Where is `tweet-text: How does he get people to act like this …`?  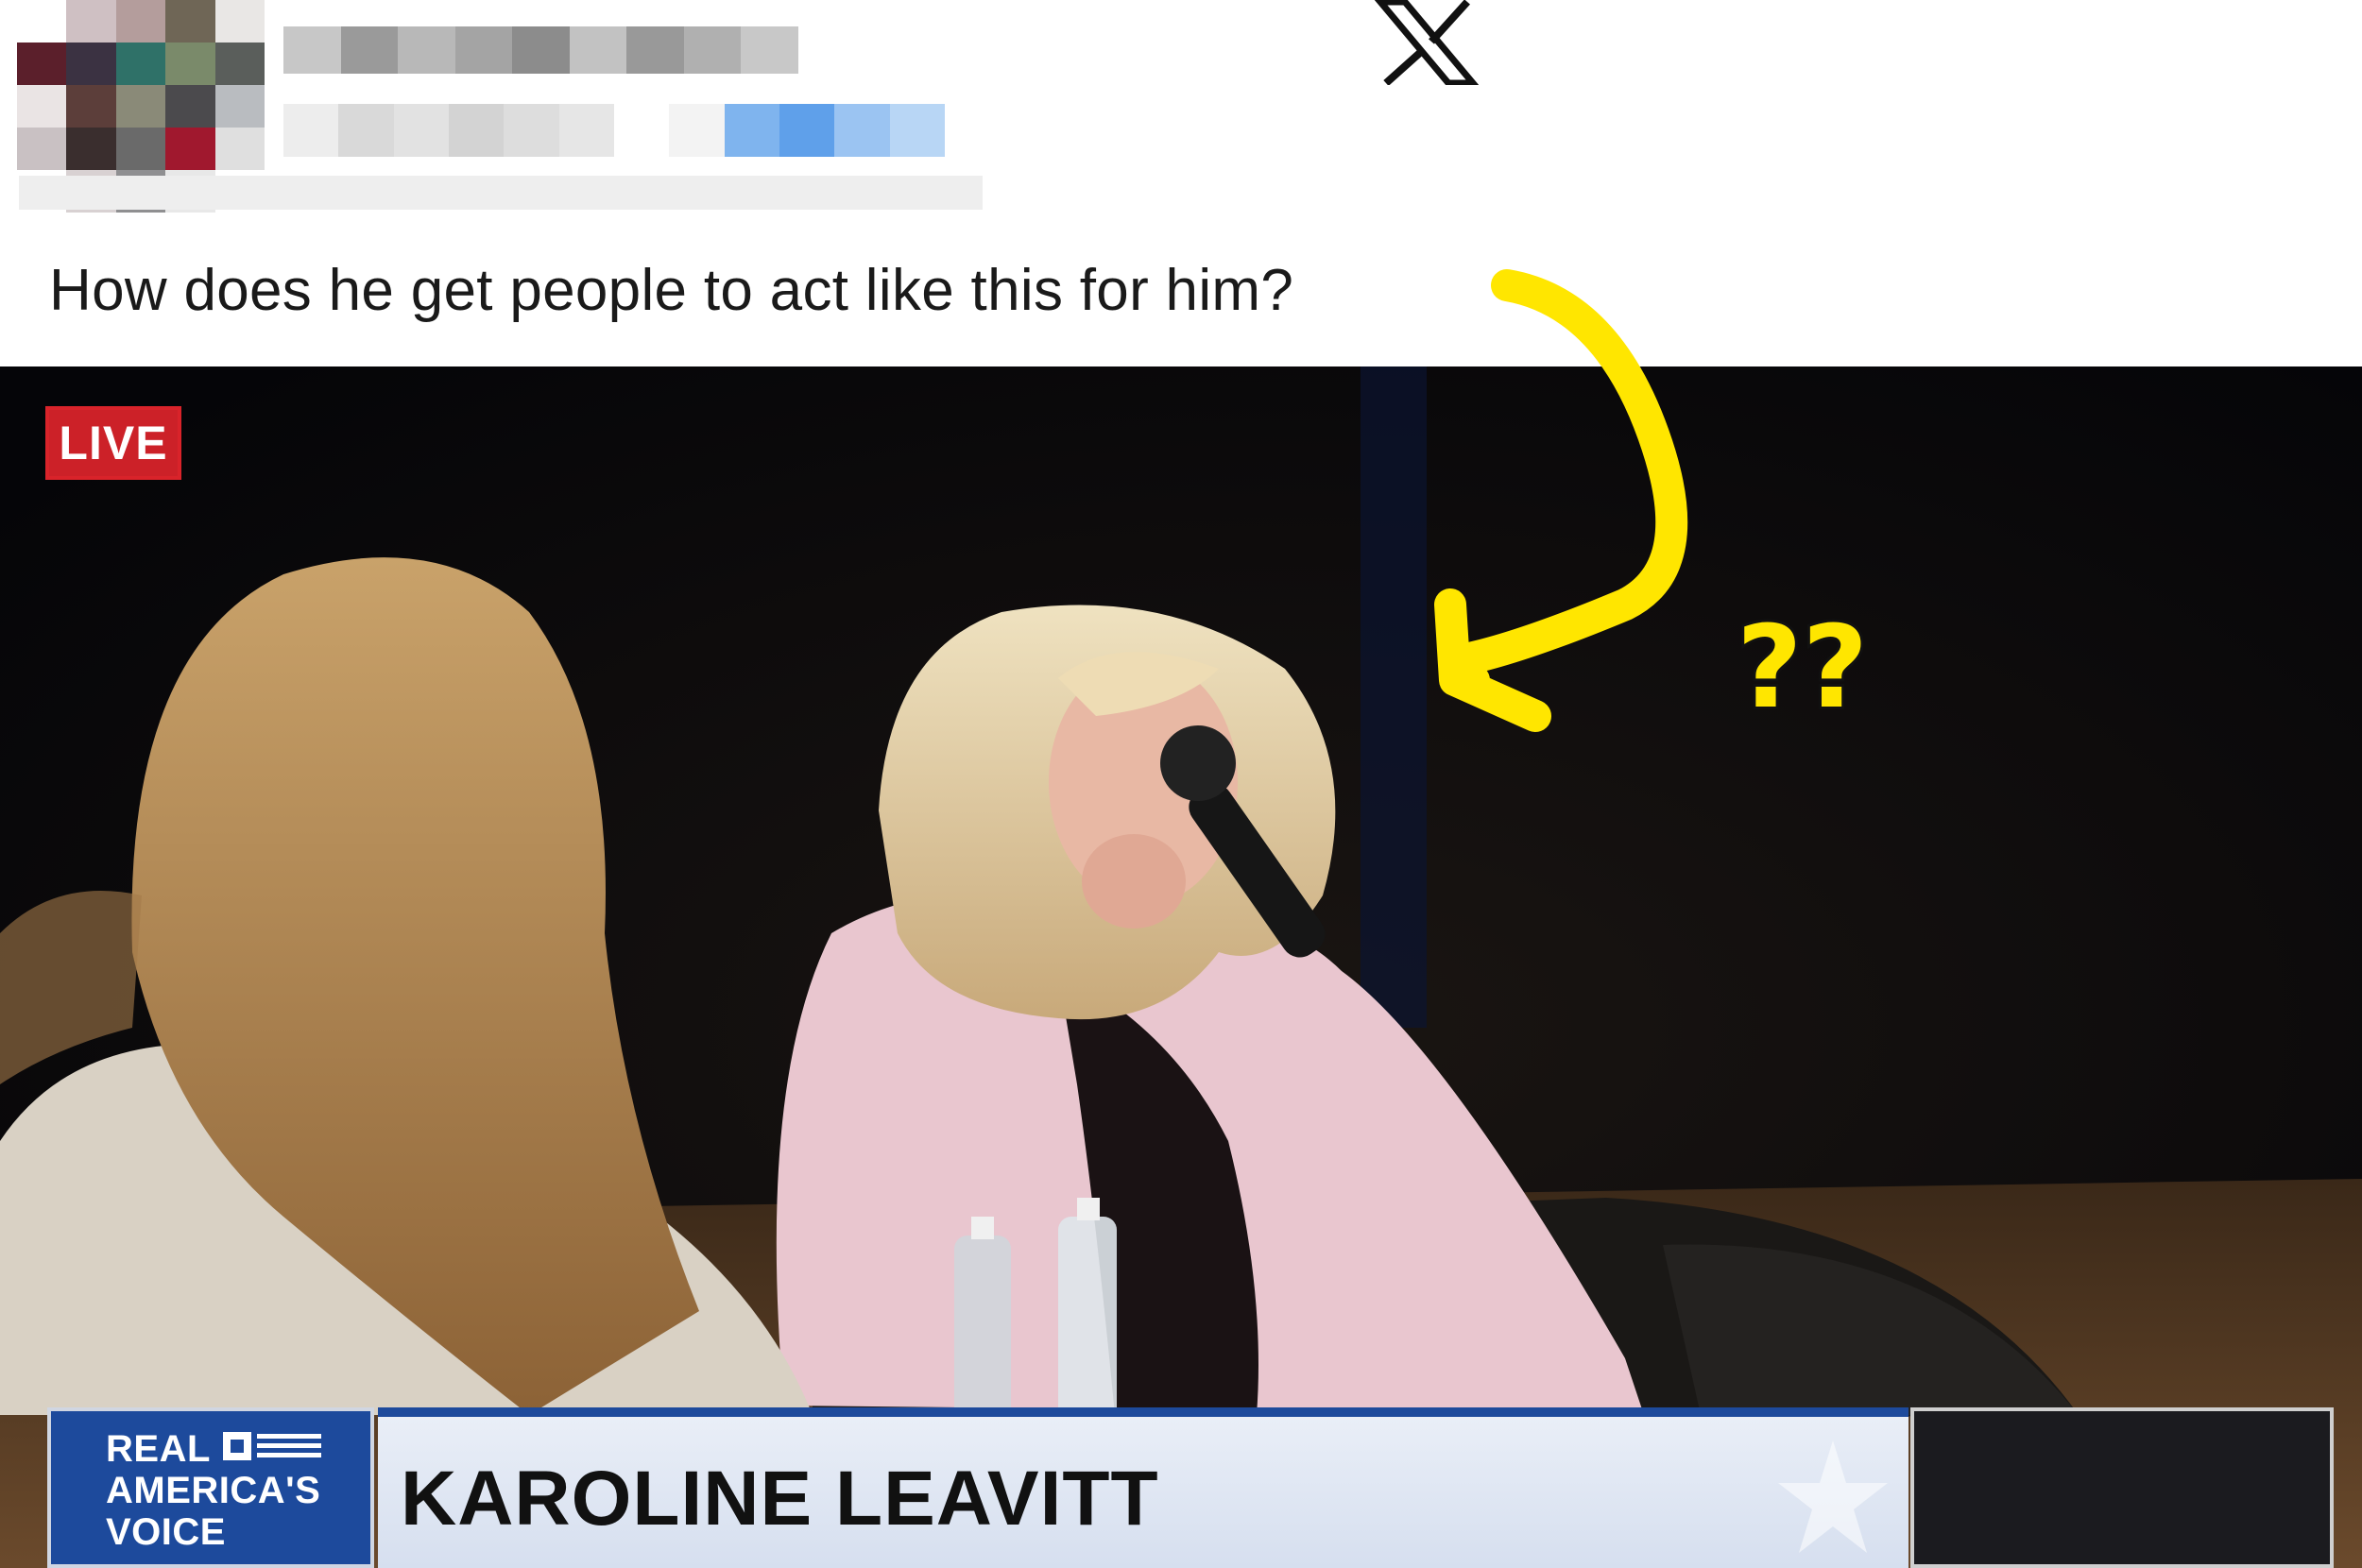 tweet-text: How does he get people to act like this … is located at coordinates (671, 290).